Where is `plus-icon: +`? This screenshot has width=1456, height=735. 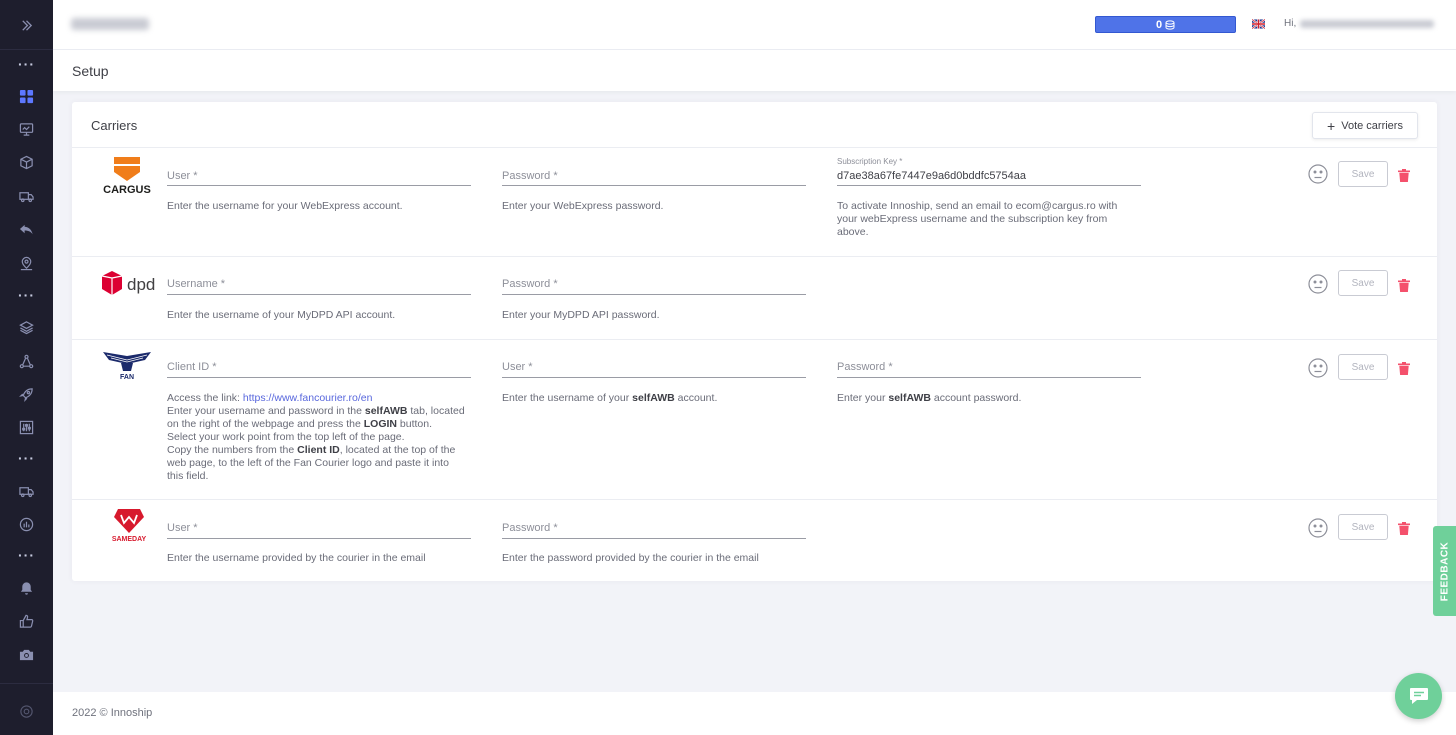 plus-icon: + is located at coordinates (1331, 125).